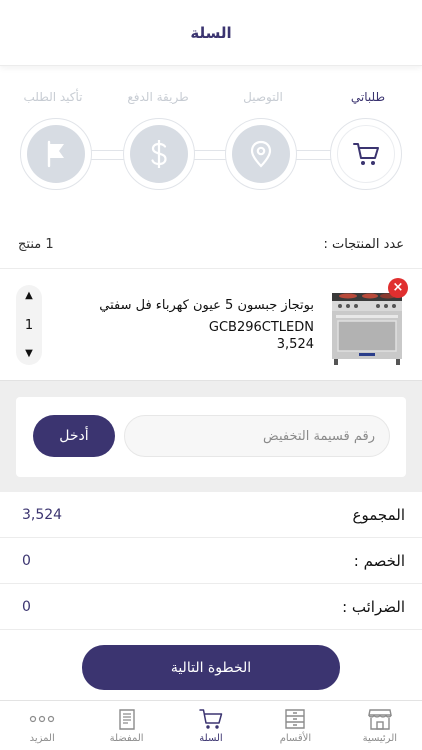 This screenshot has width=422, height=750. Describe the element at coordinates (373, 606) in the screenshot. I see `tax-label: الضرائب :` at that location.